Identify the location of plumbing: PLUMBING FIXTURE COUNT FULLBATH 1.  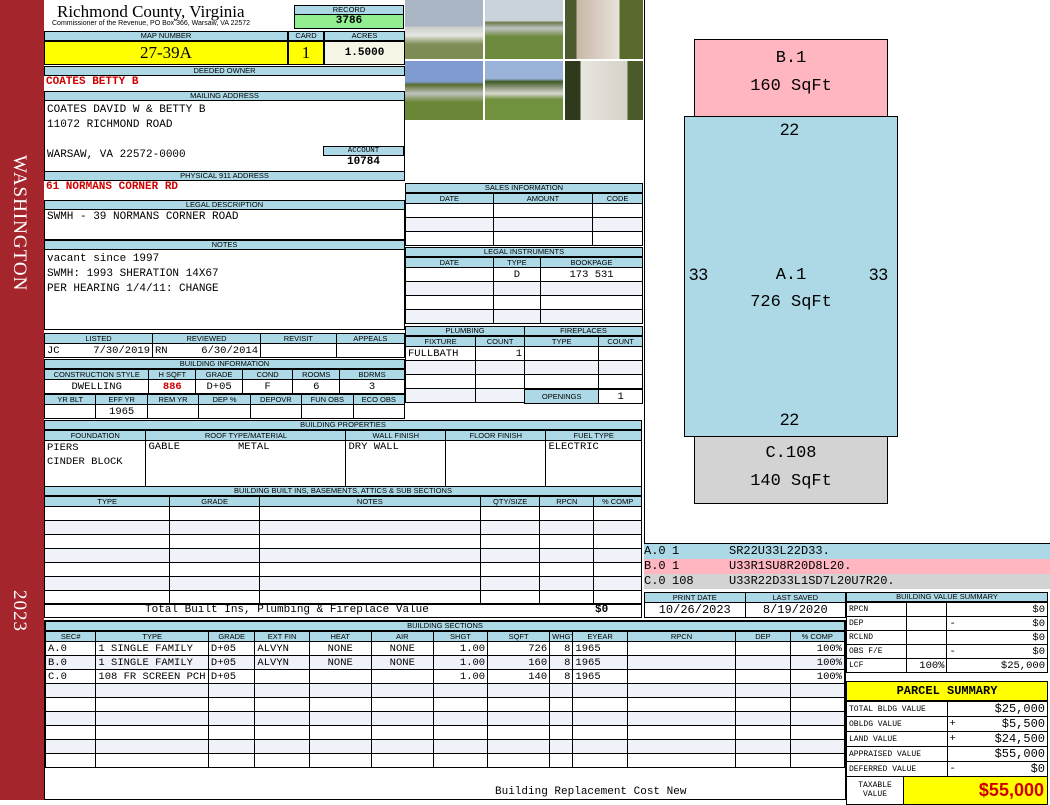
(464, 364).